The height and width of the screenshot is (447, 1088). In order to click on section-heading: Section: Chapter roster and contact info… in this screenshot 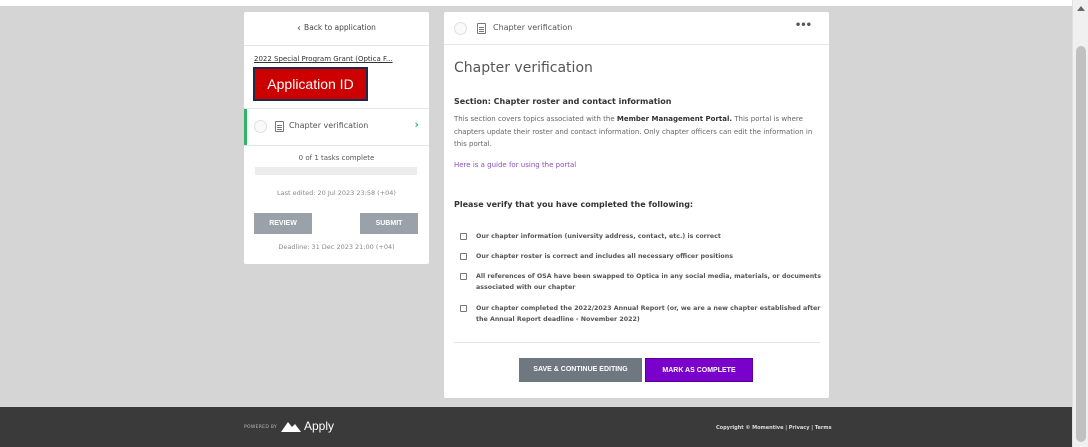, I will do `click(563, 101)`.